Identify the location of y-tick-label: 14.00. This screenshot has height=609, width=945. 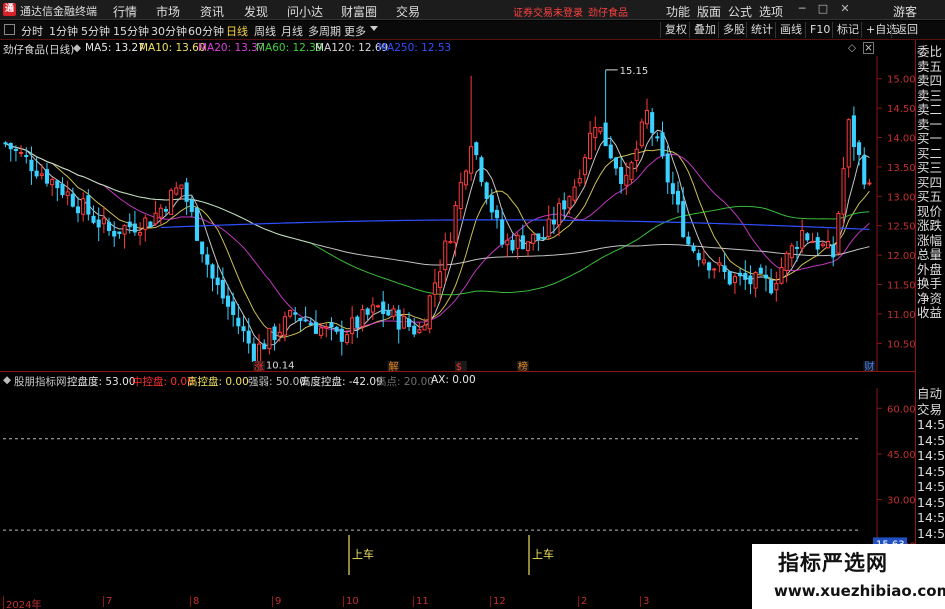
(901, 139).